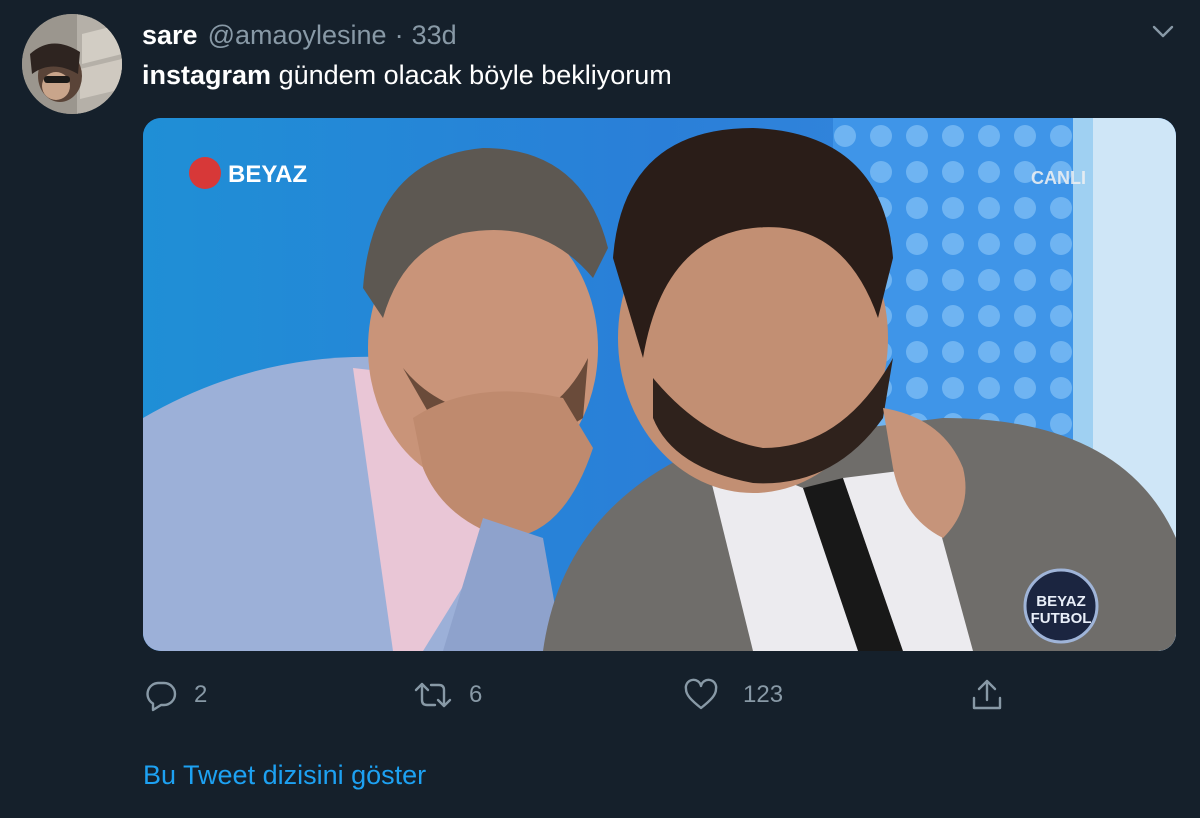 This screenshot has height=818, width=1200. Describe the element at coordinates (733, 695) in the screenshot. I see `like-button: 123` at that location.